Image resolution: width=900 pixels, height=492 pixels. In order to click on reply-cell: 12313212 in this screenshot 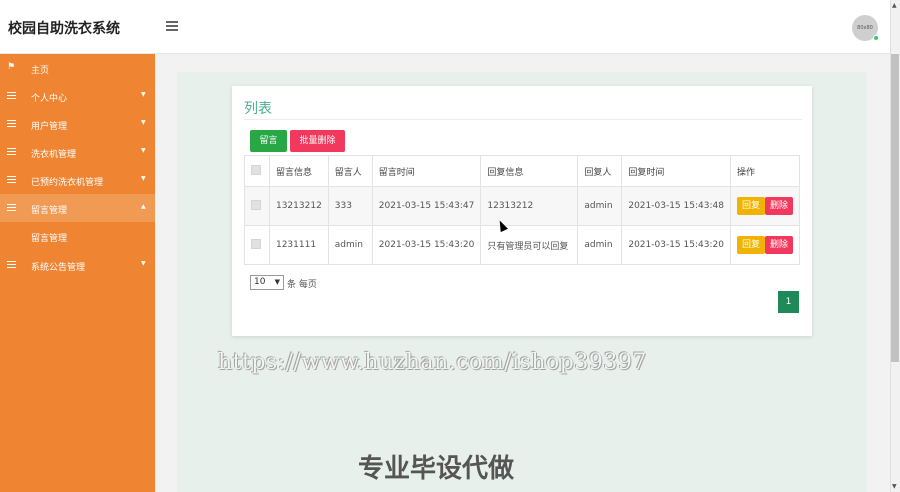, I will do `click(529, 206)`.